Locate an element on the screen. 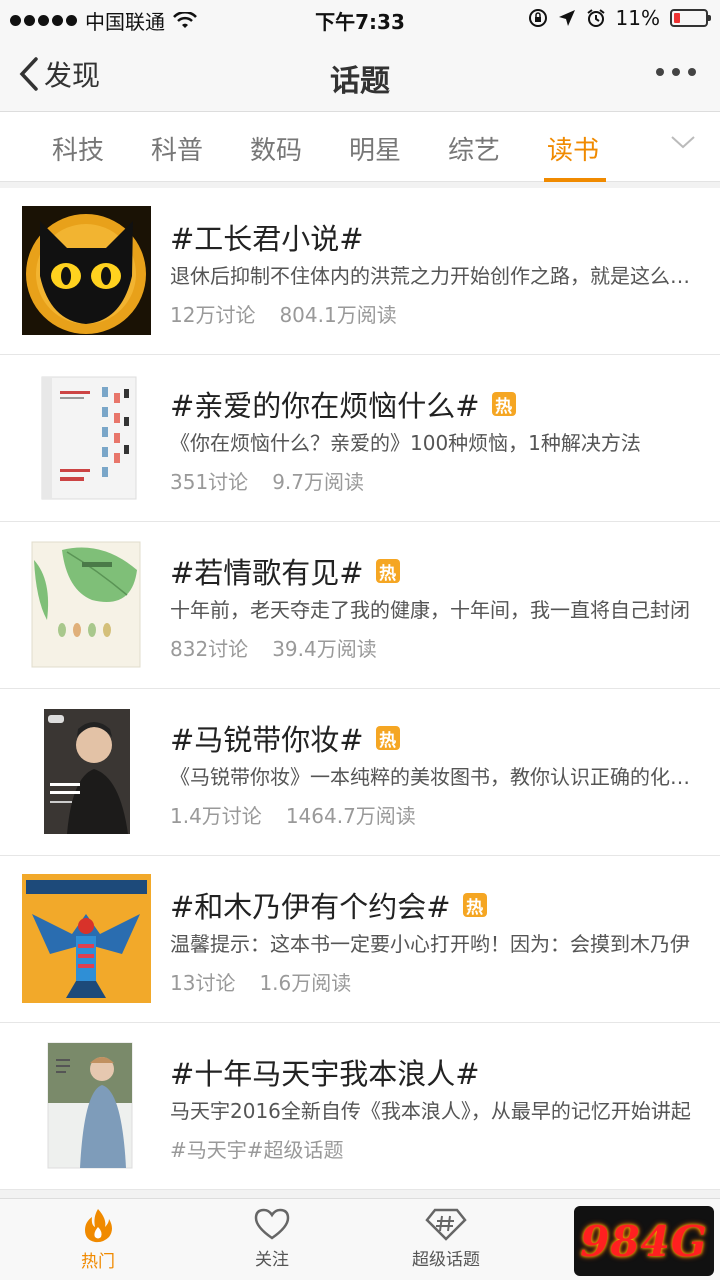 The width and height of the screenshot is (720, 1280). read-count: 1.6万阅读 is located at coordinates (305, 983).